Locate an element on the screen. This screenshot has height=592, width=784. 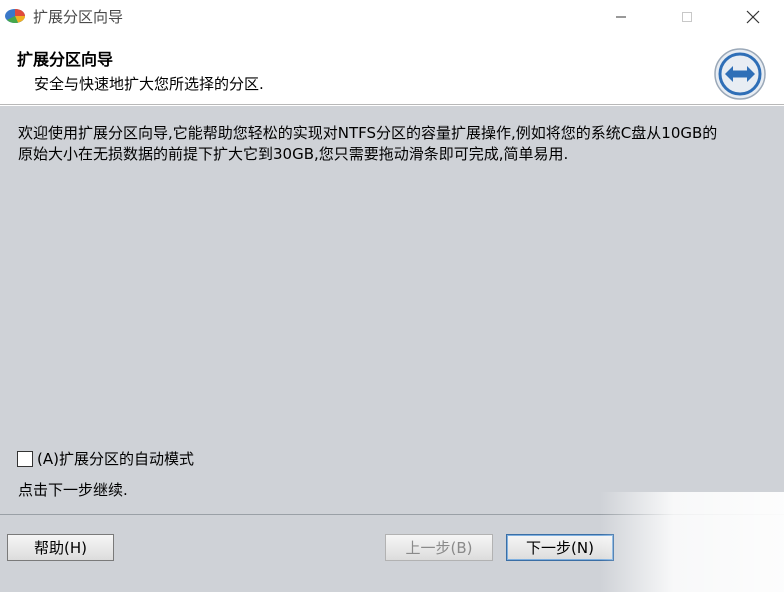
header-subtitle: 安全与快速地扩大您所选择的分区. is located at coordinates (149, 84).